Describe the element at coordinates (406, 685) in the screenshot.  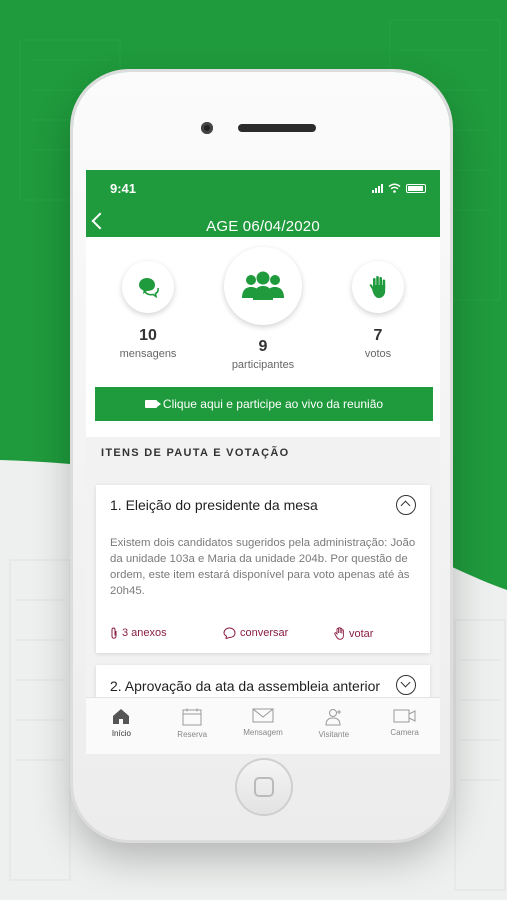
I see `expand-icon` at that location.